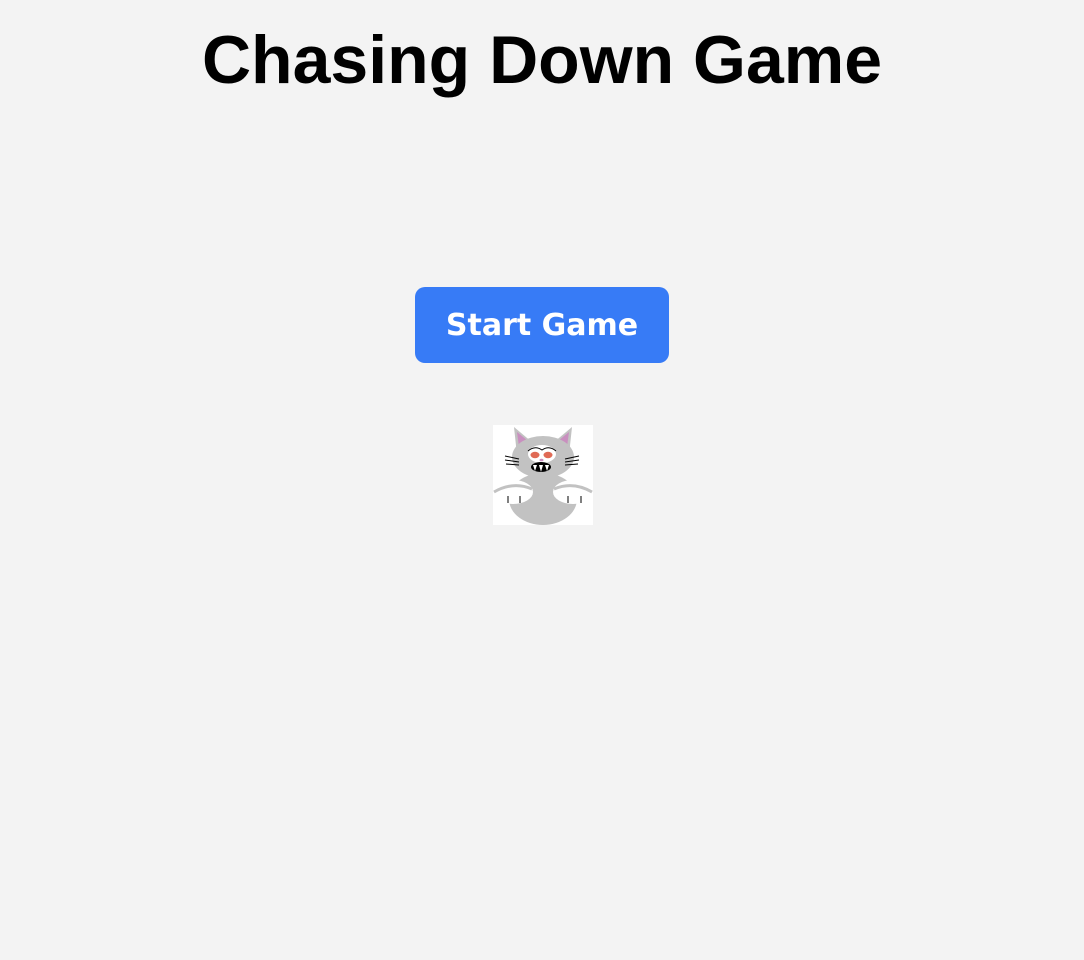 The height and width of the screenshot is (960, 1084). I want to click on page-title: Chasing Down Game, so click(542, 60).